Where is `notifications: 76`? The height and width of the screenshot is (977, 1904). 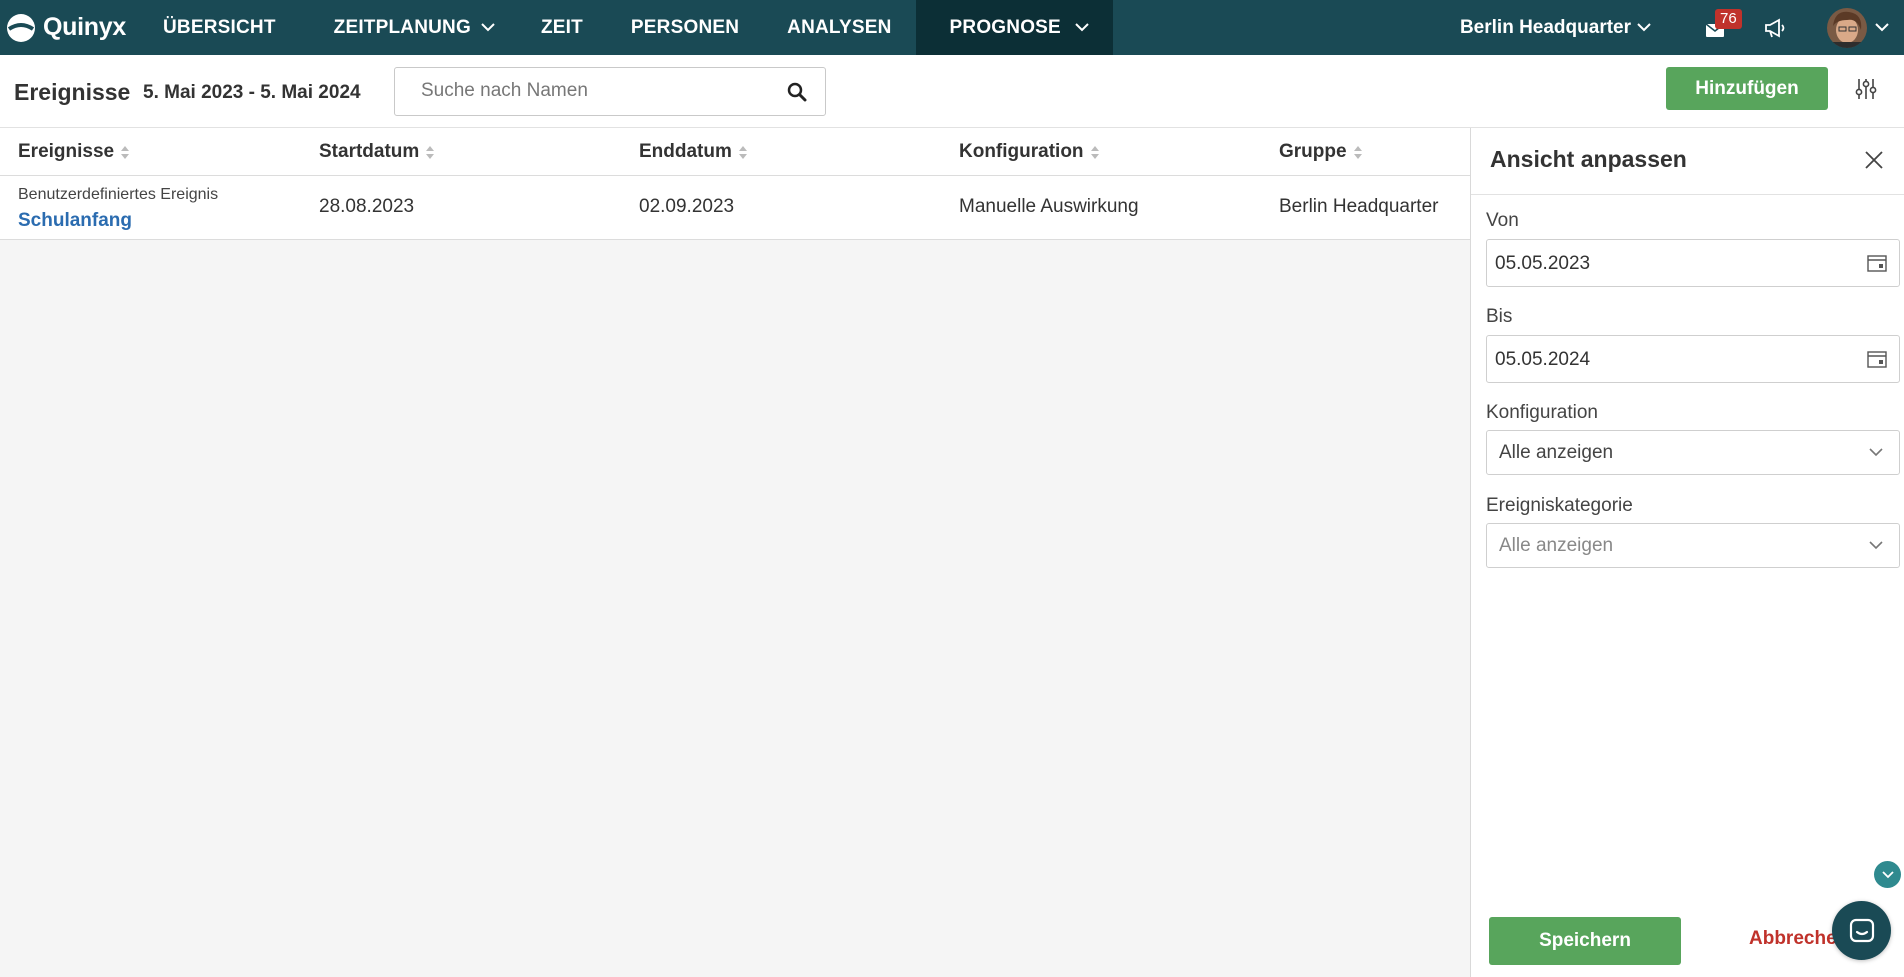 notifications: 76 is located at coordinates (1723, 24).